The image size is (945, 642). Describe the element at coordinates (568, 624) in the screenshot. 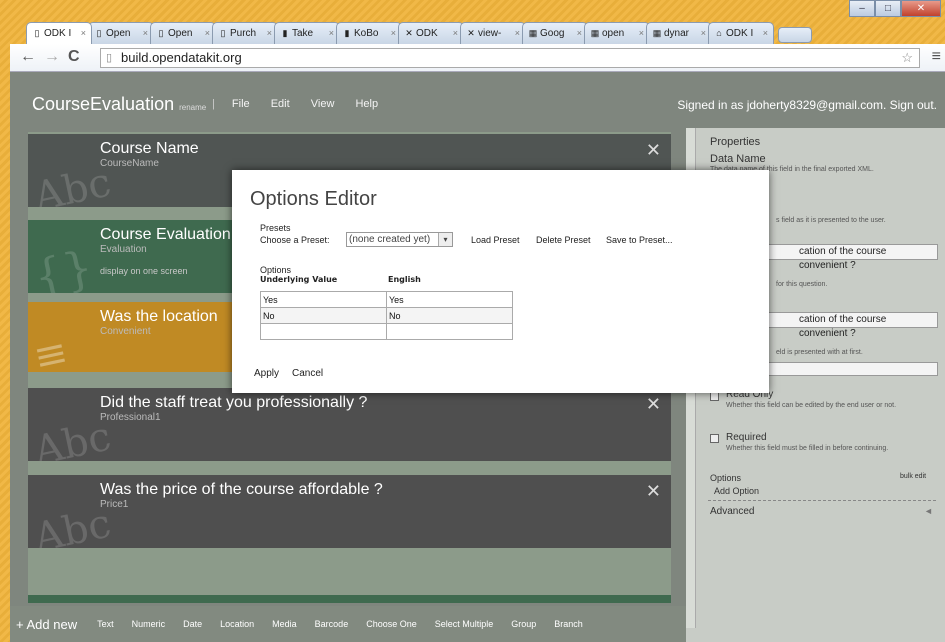

I see `add-branch-button: Branch` at that location.